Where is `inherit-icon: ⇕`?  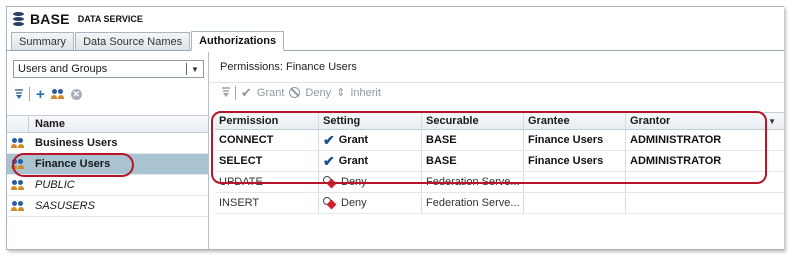
inherit-icon: ⇕ is located at coordinates (341, 93).